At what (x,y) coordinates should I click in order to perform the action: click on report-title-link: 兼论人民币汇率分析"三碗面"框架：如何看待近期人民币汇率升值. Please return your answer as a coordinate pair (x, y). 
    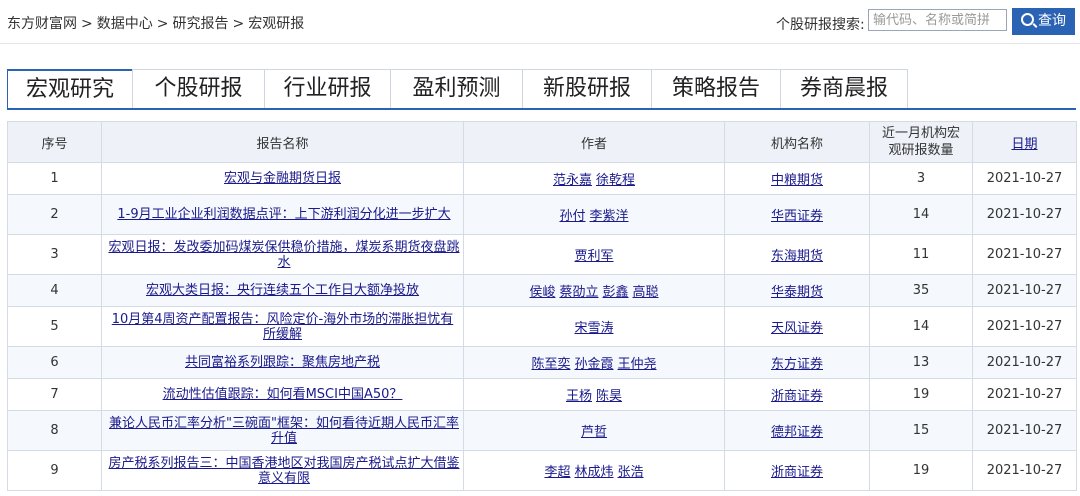
    Looking at the image, I should click on (283, 431).